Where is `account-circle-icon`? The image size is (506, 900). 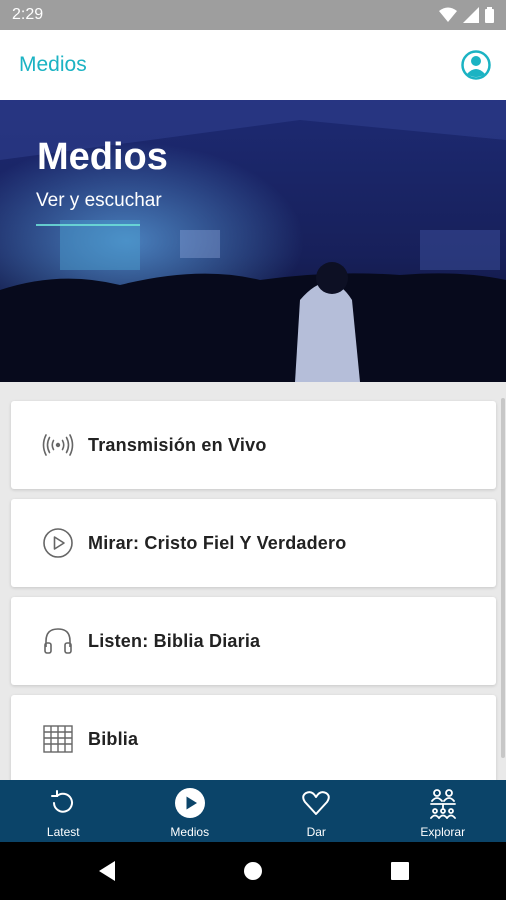
account-circle-icon is located at coordinates (476, 65).